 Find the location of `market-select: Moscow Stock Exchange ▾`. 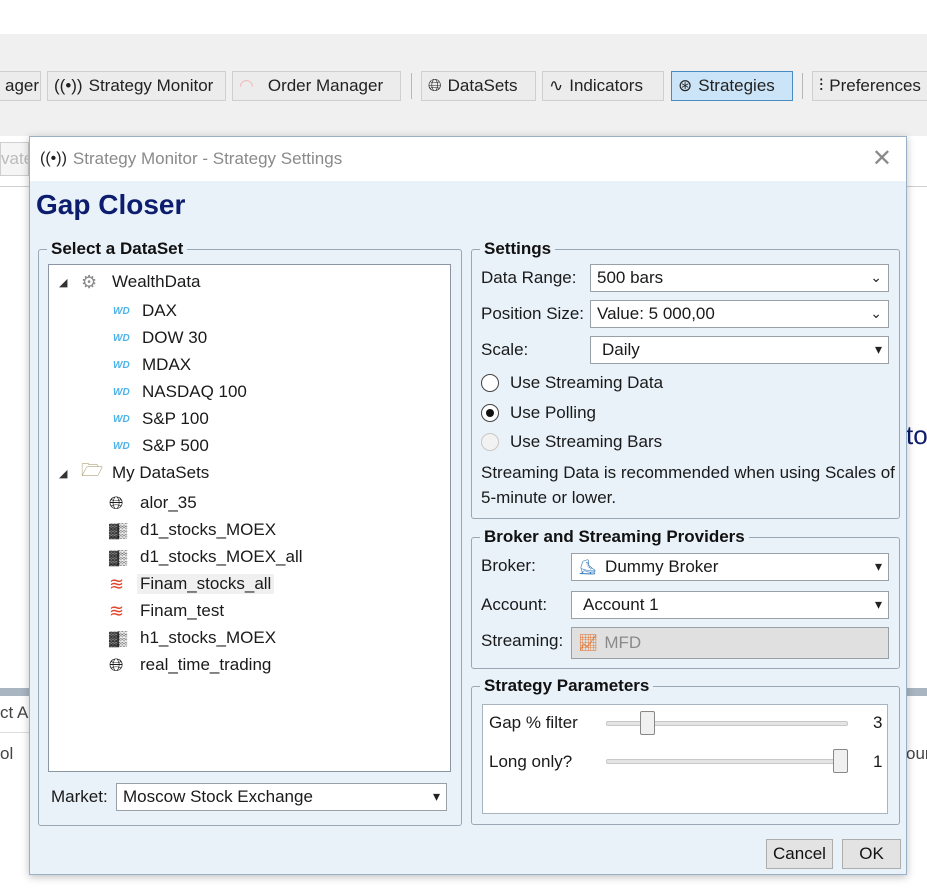

market-select: Moscow Stock Exchange ▾ is located at coordinates (281, 797).